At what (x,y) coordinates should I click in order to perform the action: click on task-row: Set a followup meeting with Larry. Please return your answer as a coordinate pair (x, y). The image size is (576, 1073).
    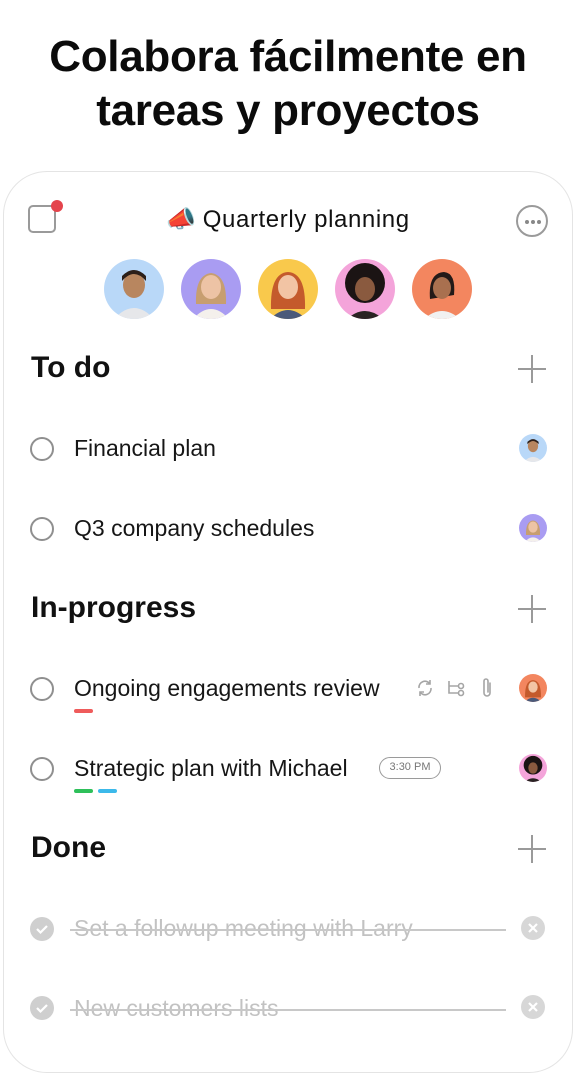
    Looking at the image, I should click on (288, 929).